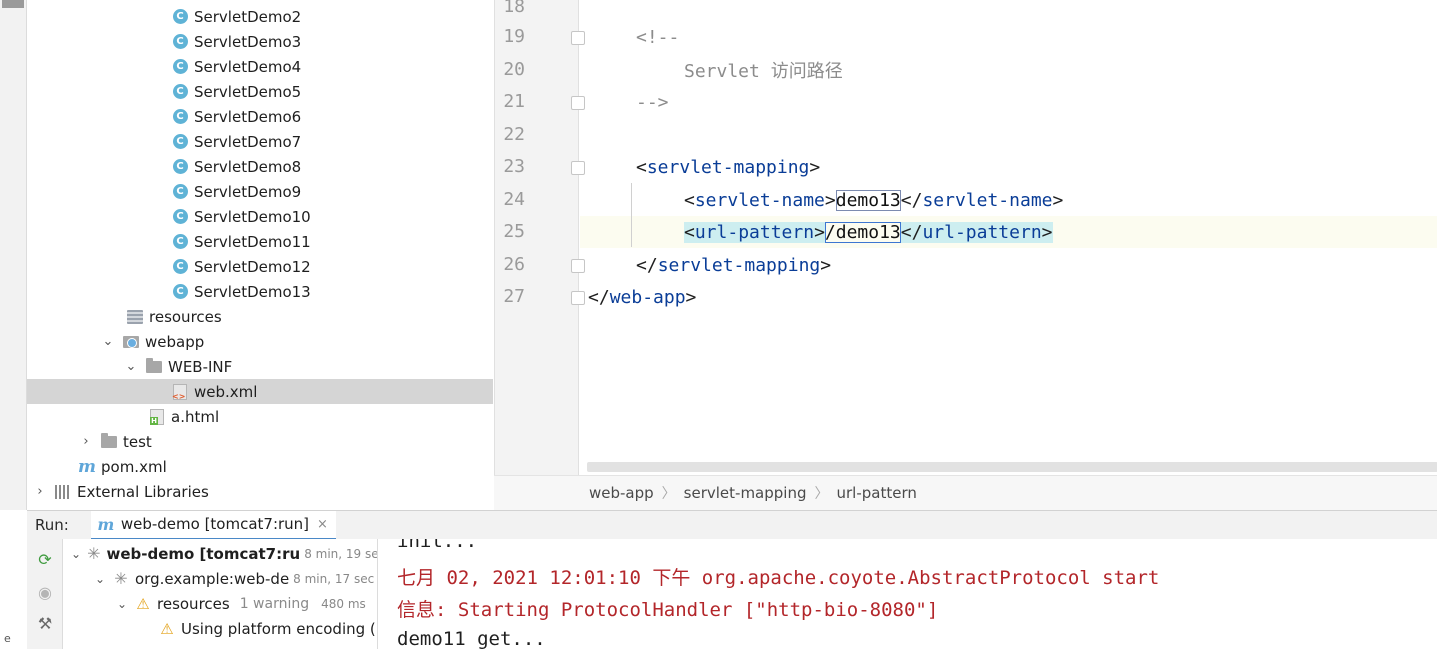  What do you see at coordinates (514, 296) in the screenshot?
I see `line-number: 27` at bounding box center [514, 296].